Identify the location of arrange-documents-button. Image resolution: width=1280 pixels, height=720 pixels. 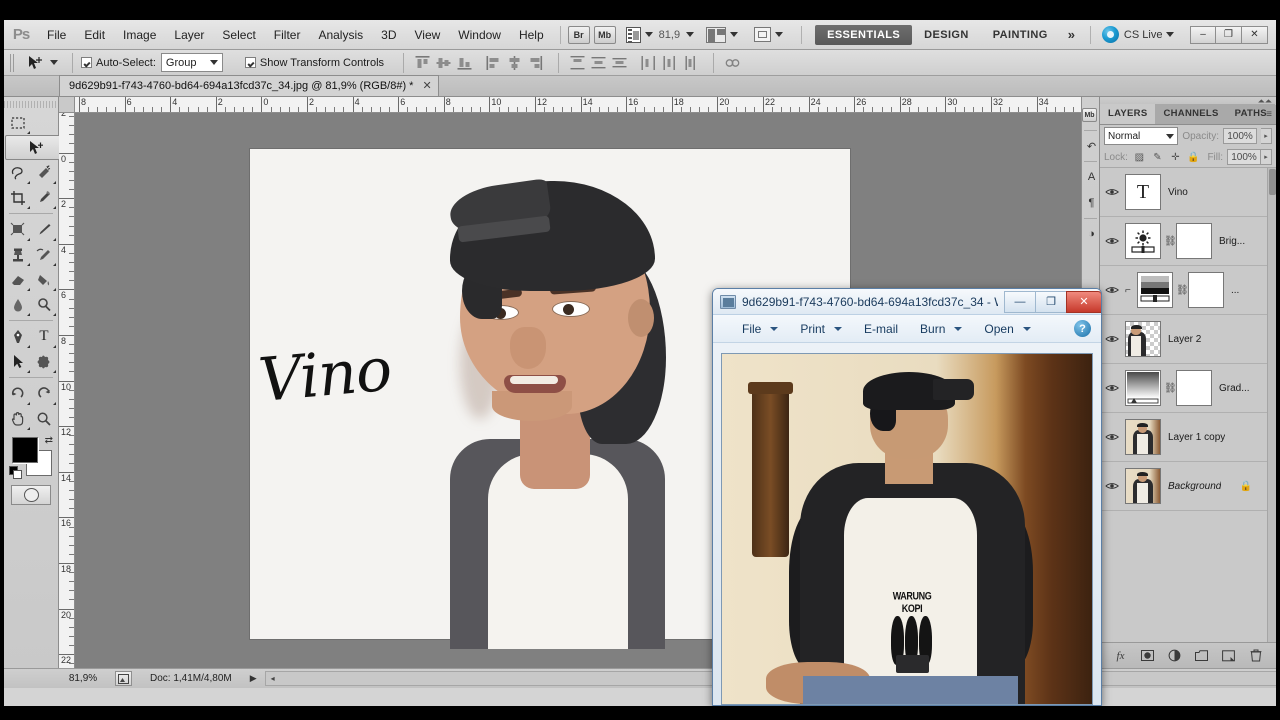
(722, 34).